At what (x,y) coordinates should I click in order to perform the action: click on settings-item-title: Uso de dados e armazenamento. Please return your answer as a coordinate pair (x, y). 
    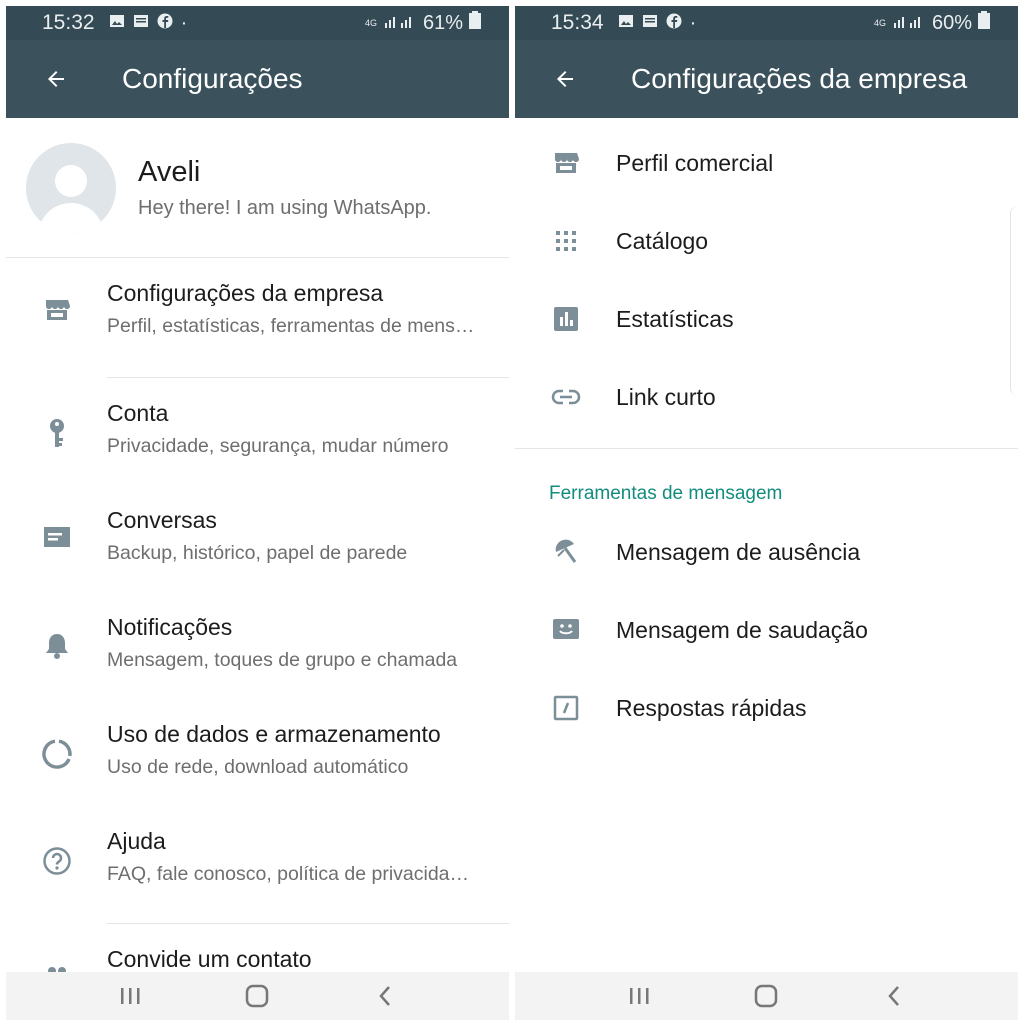
    Looking at the image, I should click on (274, 734).